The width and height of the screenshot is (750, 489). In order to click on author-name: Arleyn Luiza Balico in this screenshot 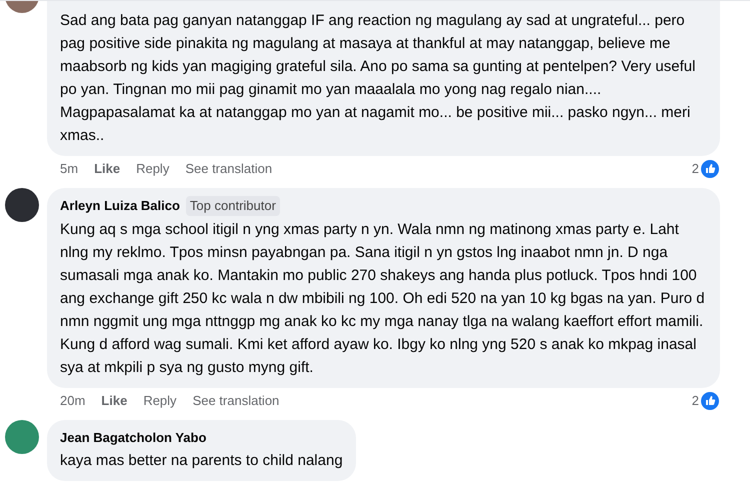, I will do `click(120, 206)`.